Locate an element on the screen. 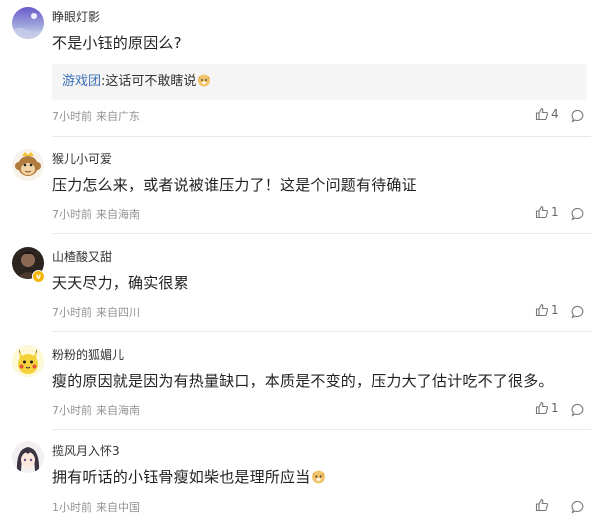 Image resolution: width=591 pixels, height=518 pixels. comment-location: 来自广东 is located at coordinates (118, 116).